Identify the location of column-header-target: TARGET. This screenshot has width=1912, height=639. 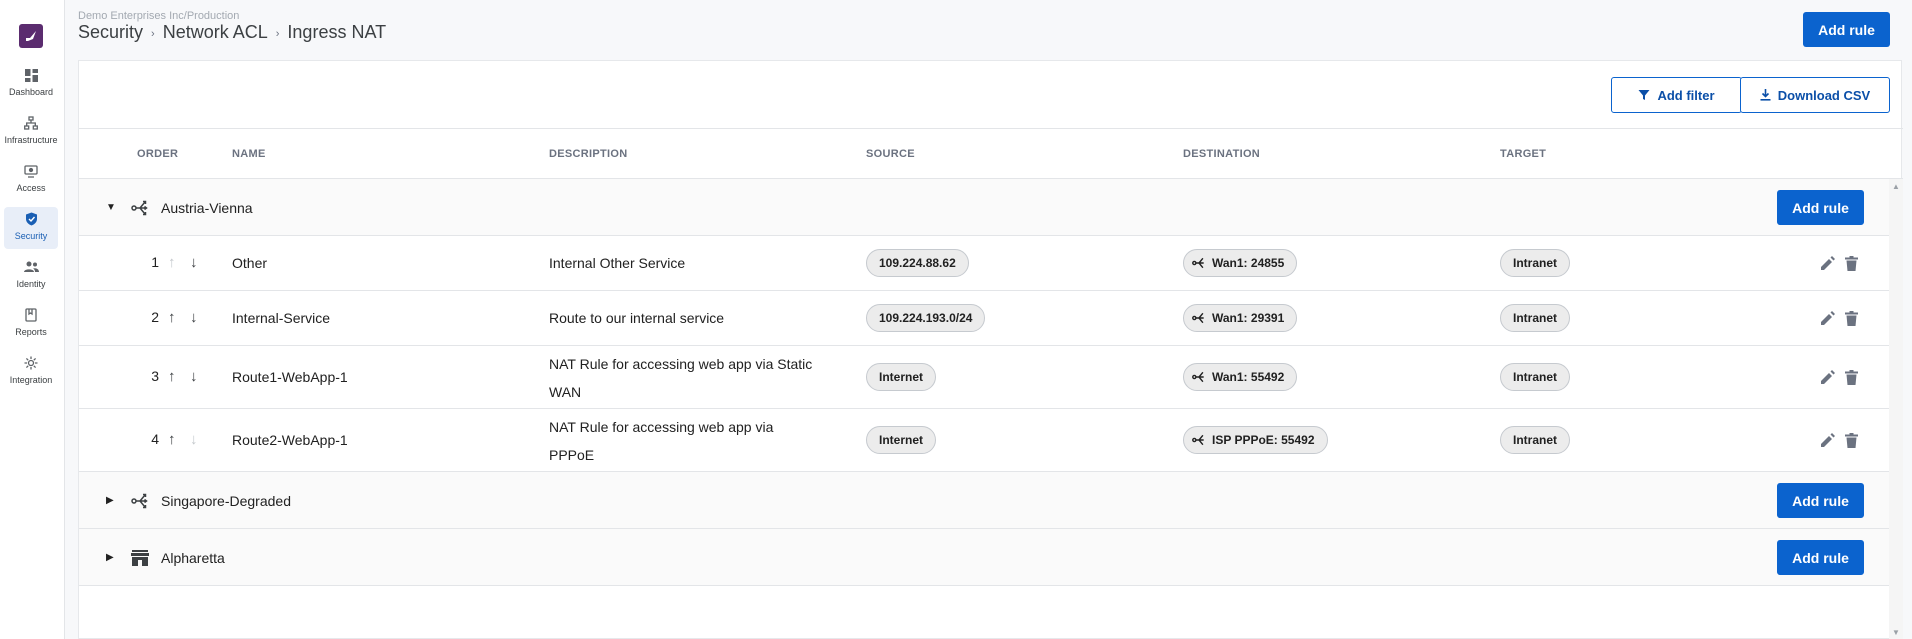
(1523, 154).